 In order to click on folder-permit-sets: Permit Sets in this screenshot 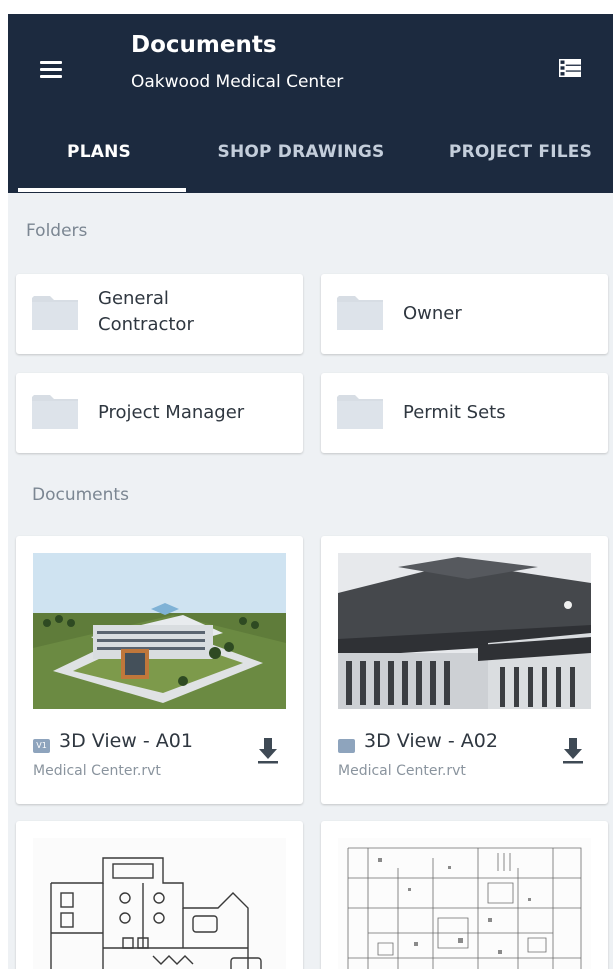, I will do `click(464, 413)`.